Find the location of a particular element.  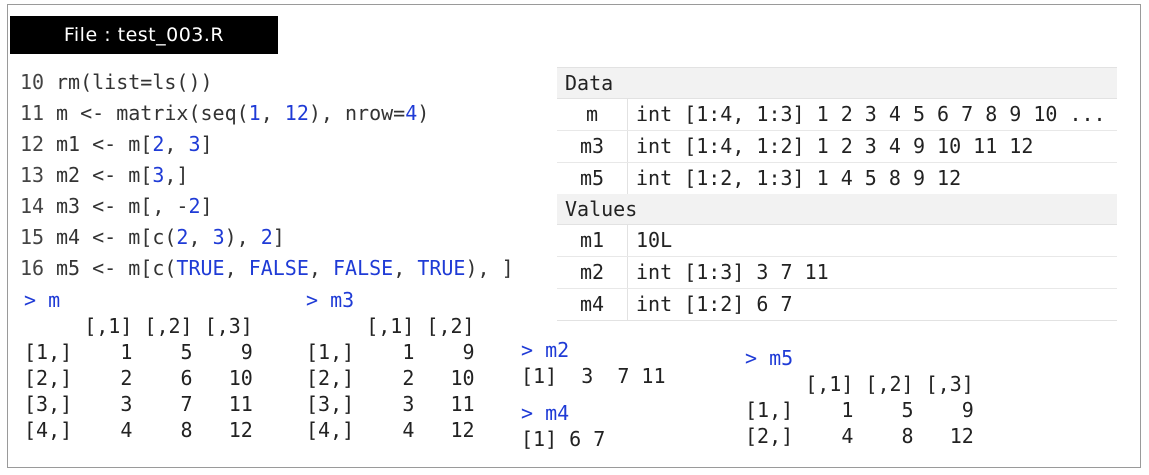

env-variable-value: int [1:4, 1:2] 1 2 3 4 9 10 11 12 is located at coordinates (835, 146).